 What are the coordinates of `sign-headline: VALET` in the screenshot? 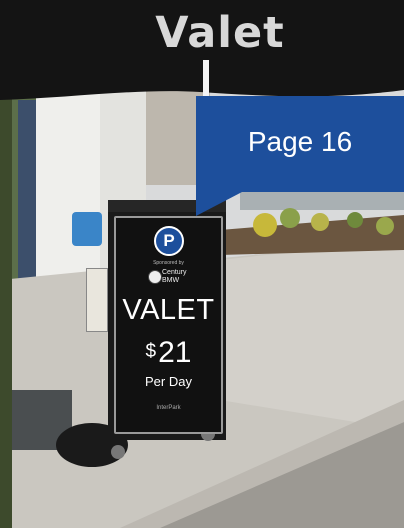 It's located at (168, 310).